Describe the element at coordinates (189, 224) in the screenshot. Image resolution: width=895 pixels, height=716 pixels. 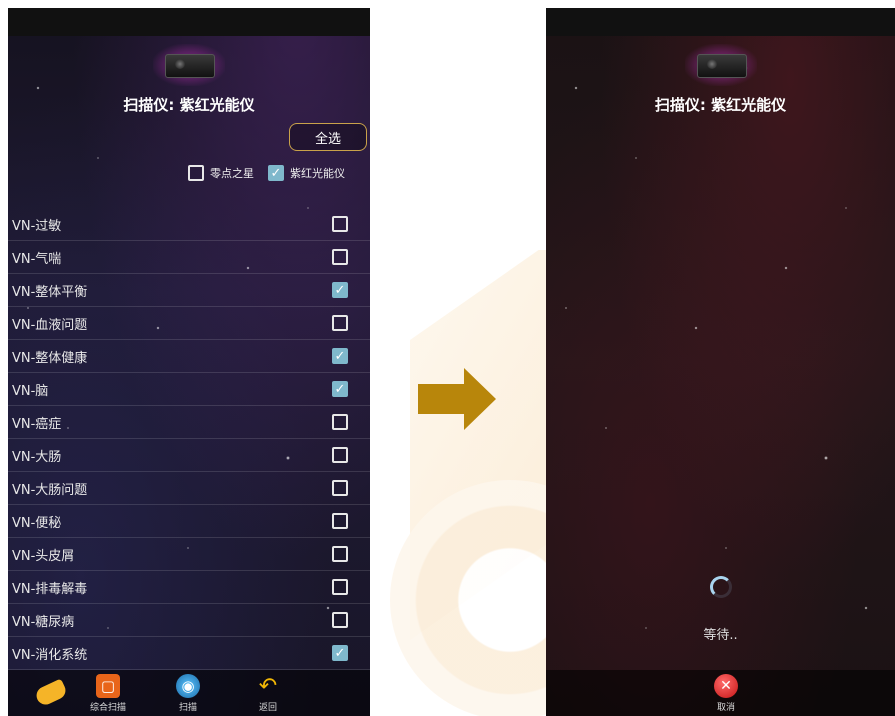
I see `list-item: VN-过敏` at that location.